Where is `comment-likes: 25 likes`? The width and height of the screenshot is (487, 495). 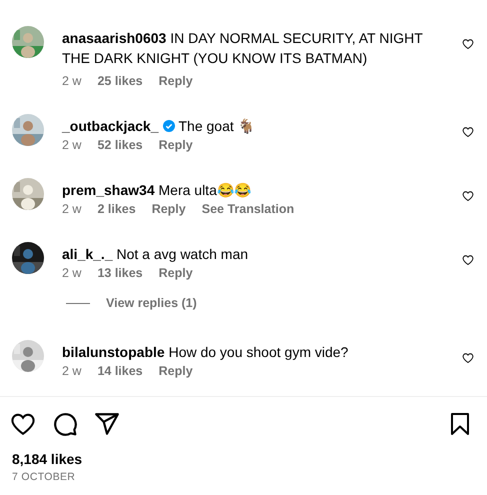
comment-likes: 25 likes is located at coordinates (120, 81).